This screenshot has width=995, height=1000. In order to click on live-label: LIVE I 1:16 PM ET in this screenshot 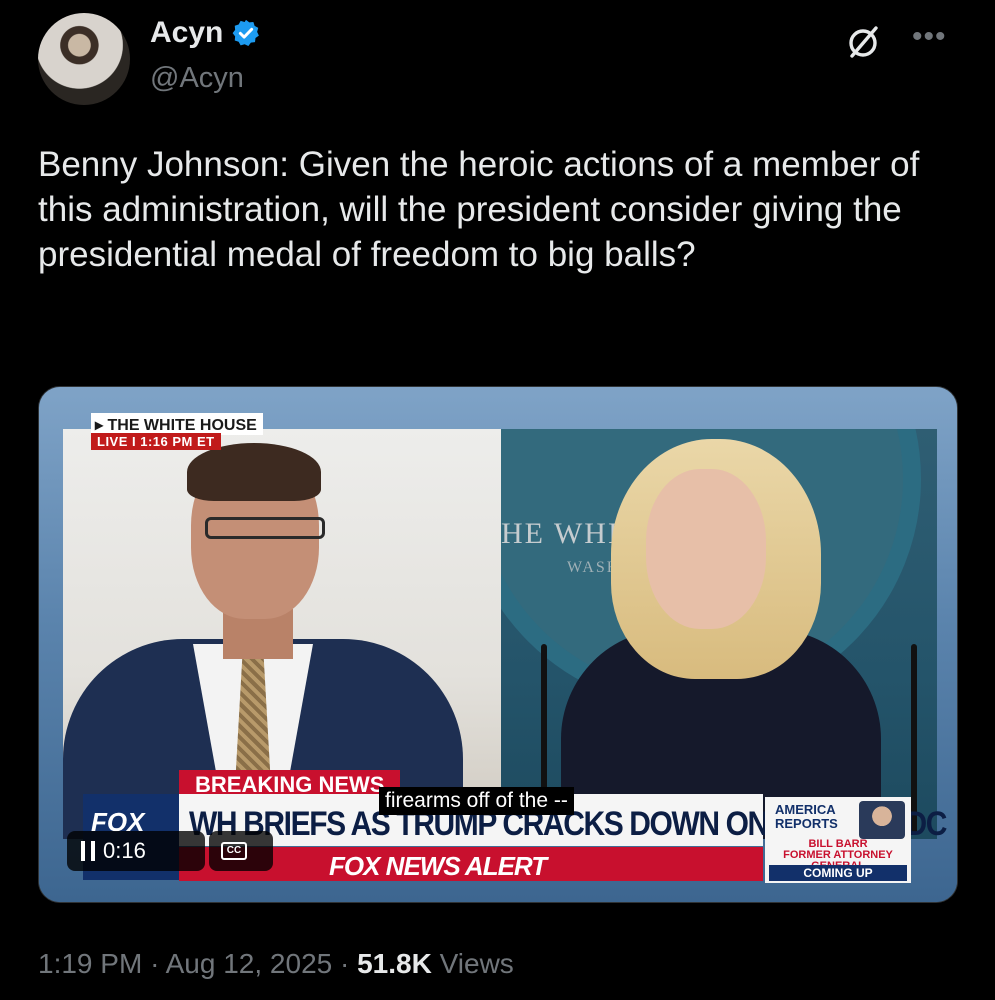, I will do `click(156, 441)`.